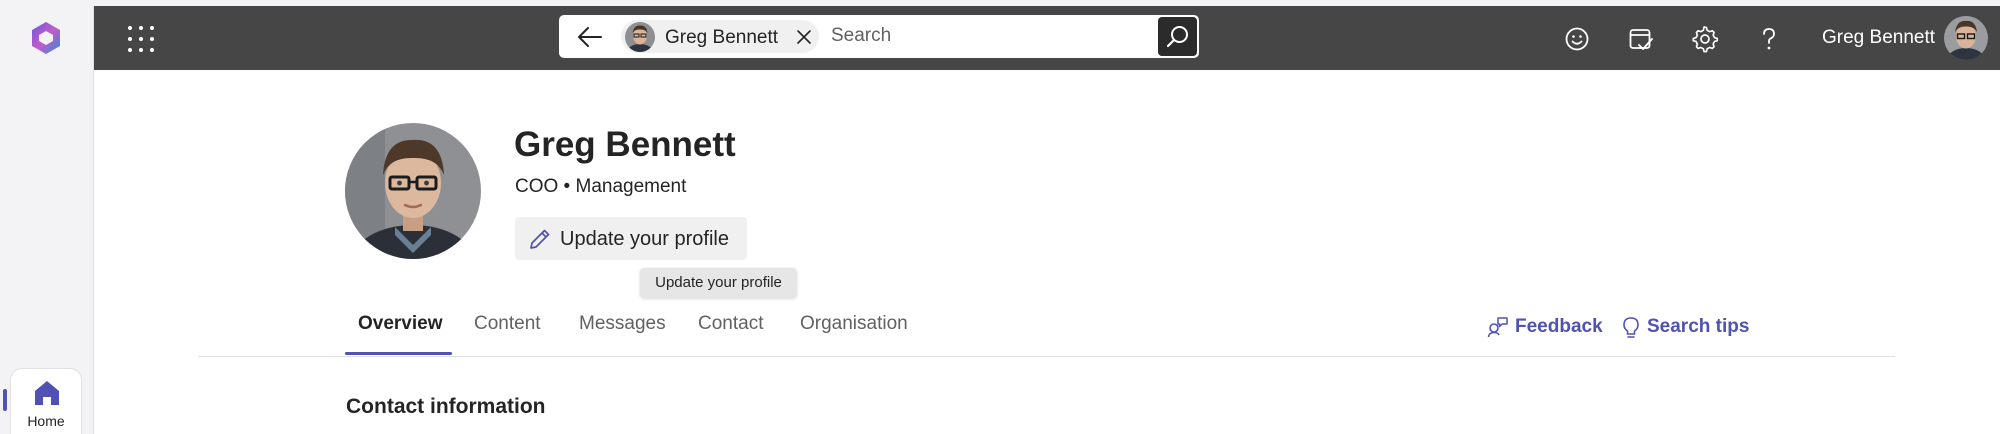 The width and height of the screenshot is (2000, 434). Describe the element at coordinates (1046, 356) in the screenshot. I see `tabs-divider` at that location.